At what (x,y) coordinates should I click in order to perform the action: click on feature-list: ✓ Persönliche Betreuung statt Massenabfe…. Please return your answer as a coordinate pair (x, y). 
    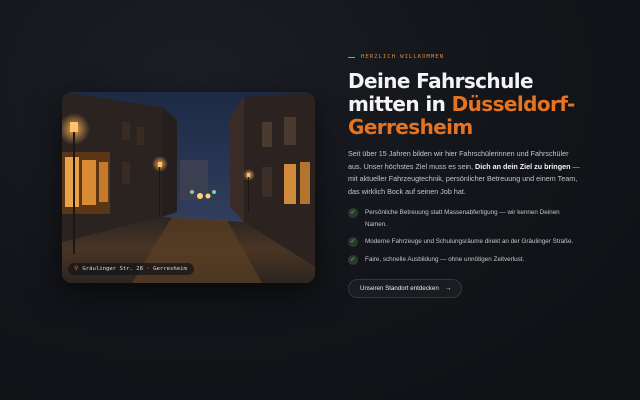
    Looking at the image, I should click on (468, 236).